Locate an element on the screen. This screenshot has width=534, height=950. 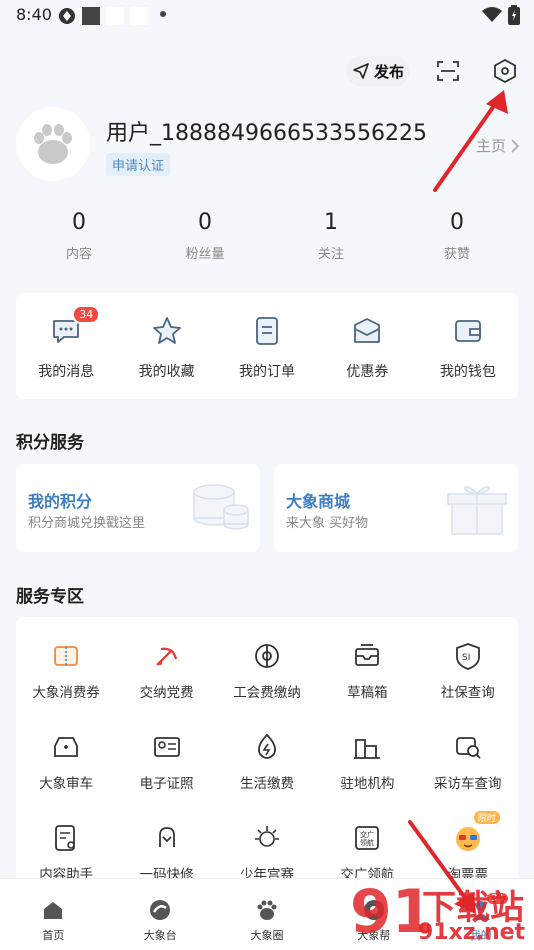
coupon-icon is located at coordinates (367, 330).